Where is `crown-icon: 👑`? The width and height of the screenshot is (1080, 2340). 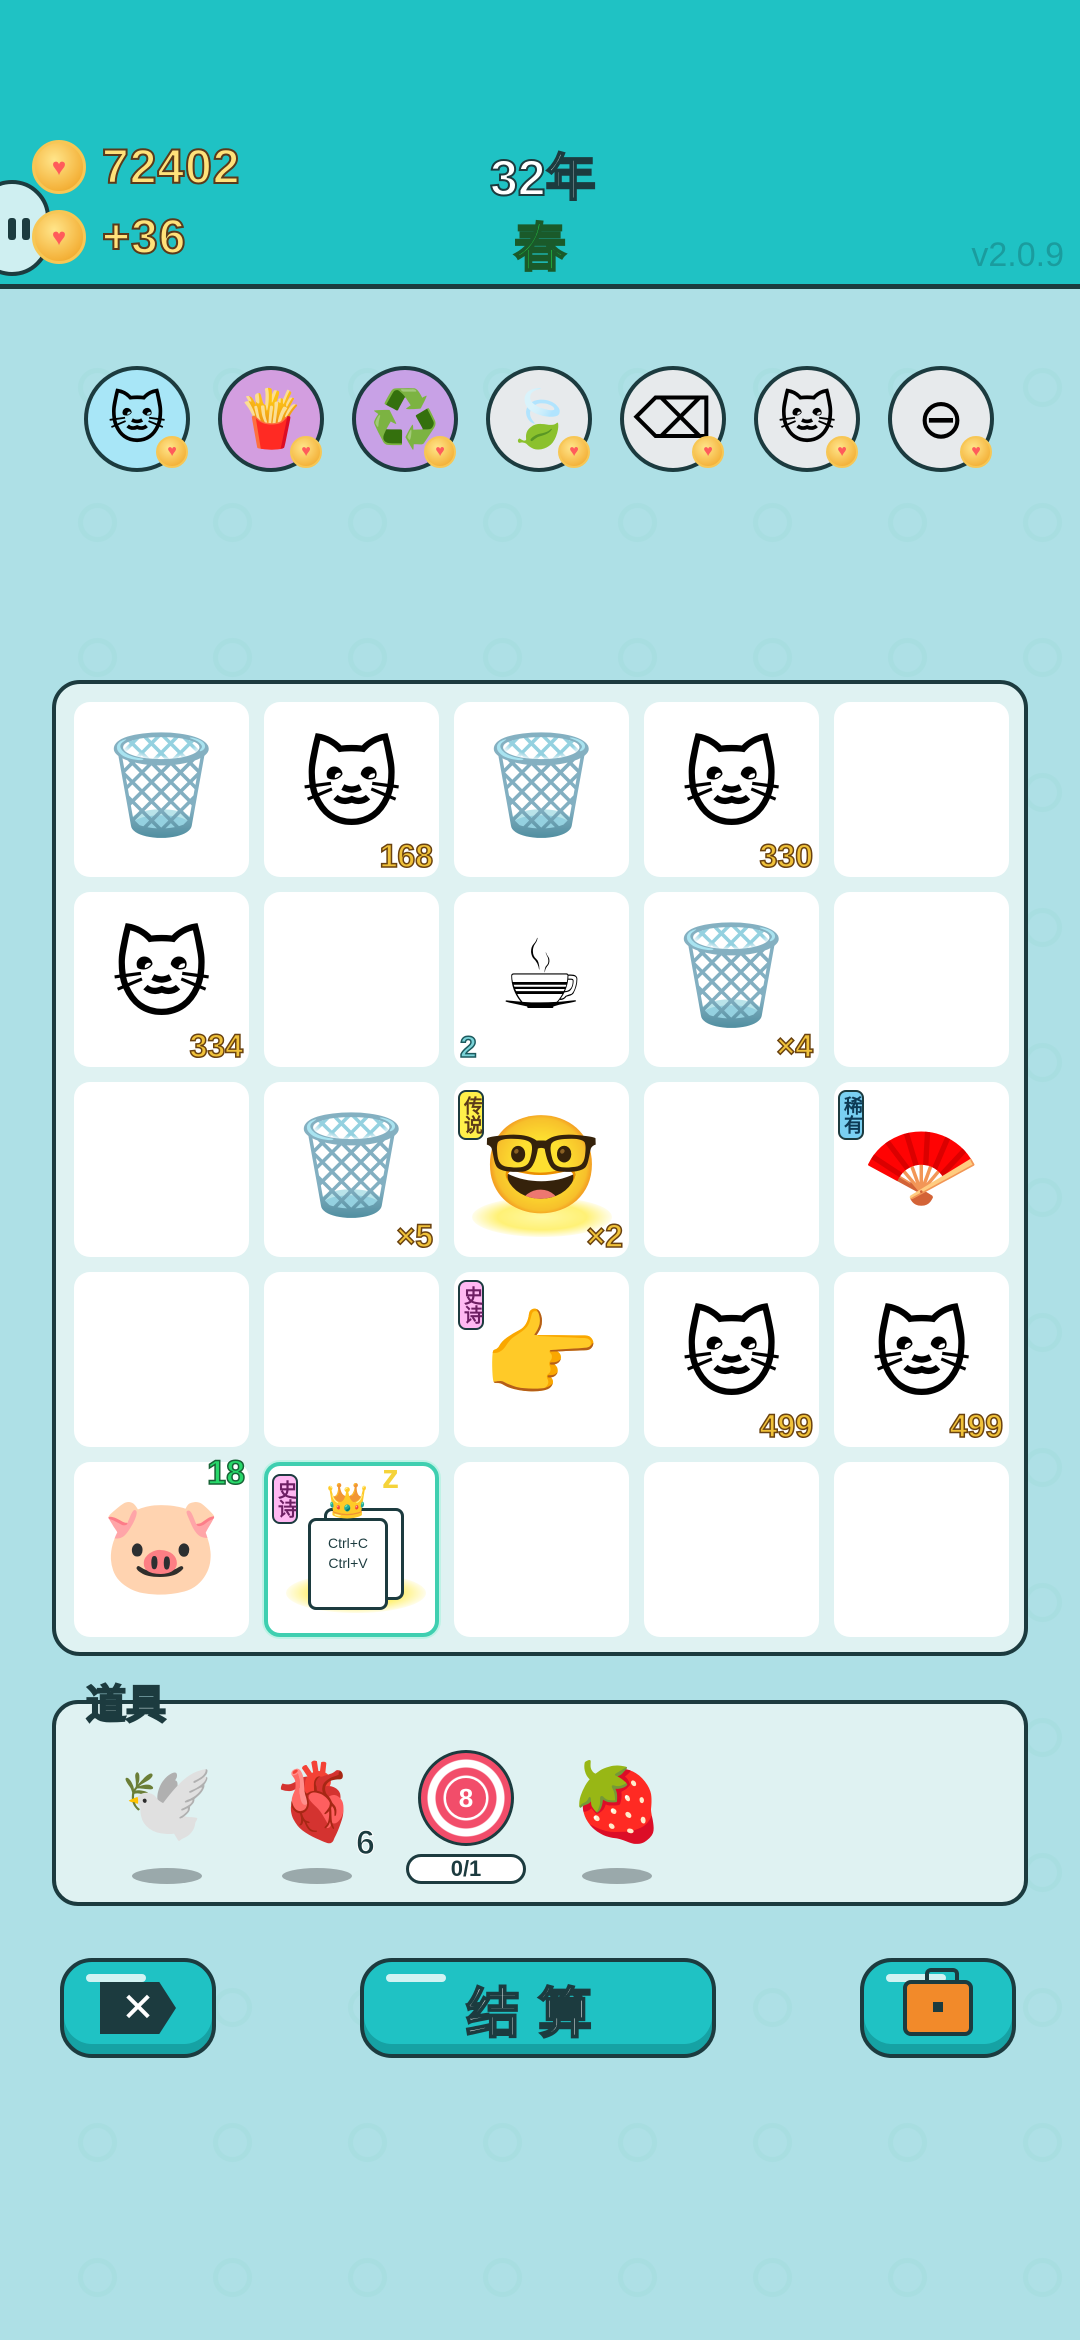 crown-icon: 👑 is located at coordinates (347, 1501).